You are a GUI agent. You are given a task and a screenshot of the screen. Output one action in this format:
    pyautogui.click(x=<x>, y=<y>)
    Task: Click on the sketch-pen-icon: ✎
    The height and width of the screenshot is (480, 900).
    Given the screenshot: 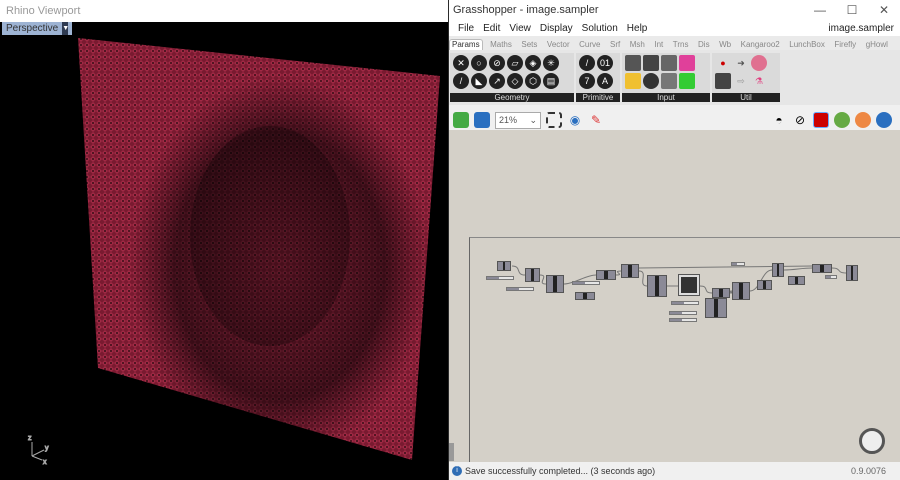 What is the action you would take?
    pyautogui.click(x=596, y=120)
    